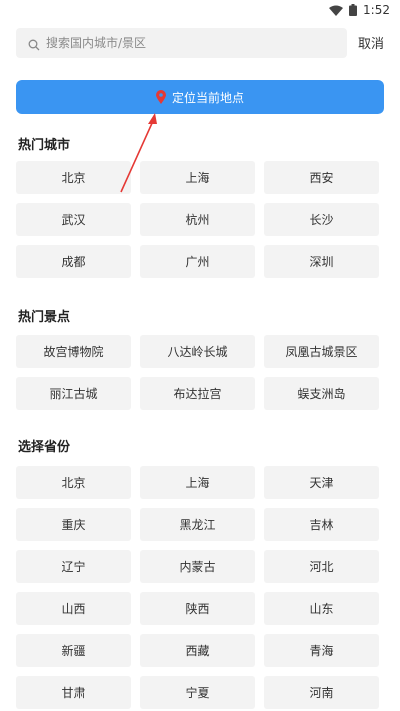  I want to click on province-item: 河北, so click(321, 566).